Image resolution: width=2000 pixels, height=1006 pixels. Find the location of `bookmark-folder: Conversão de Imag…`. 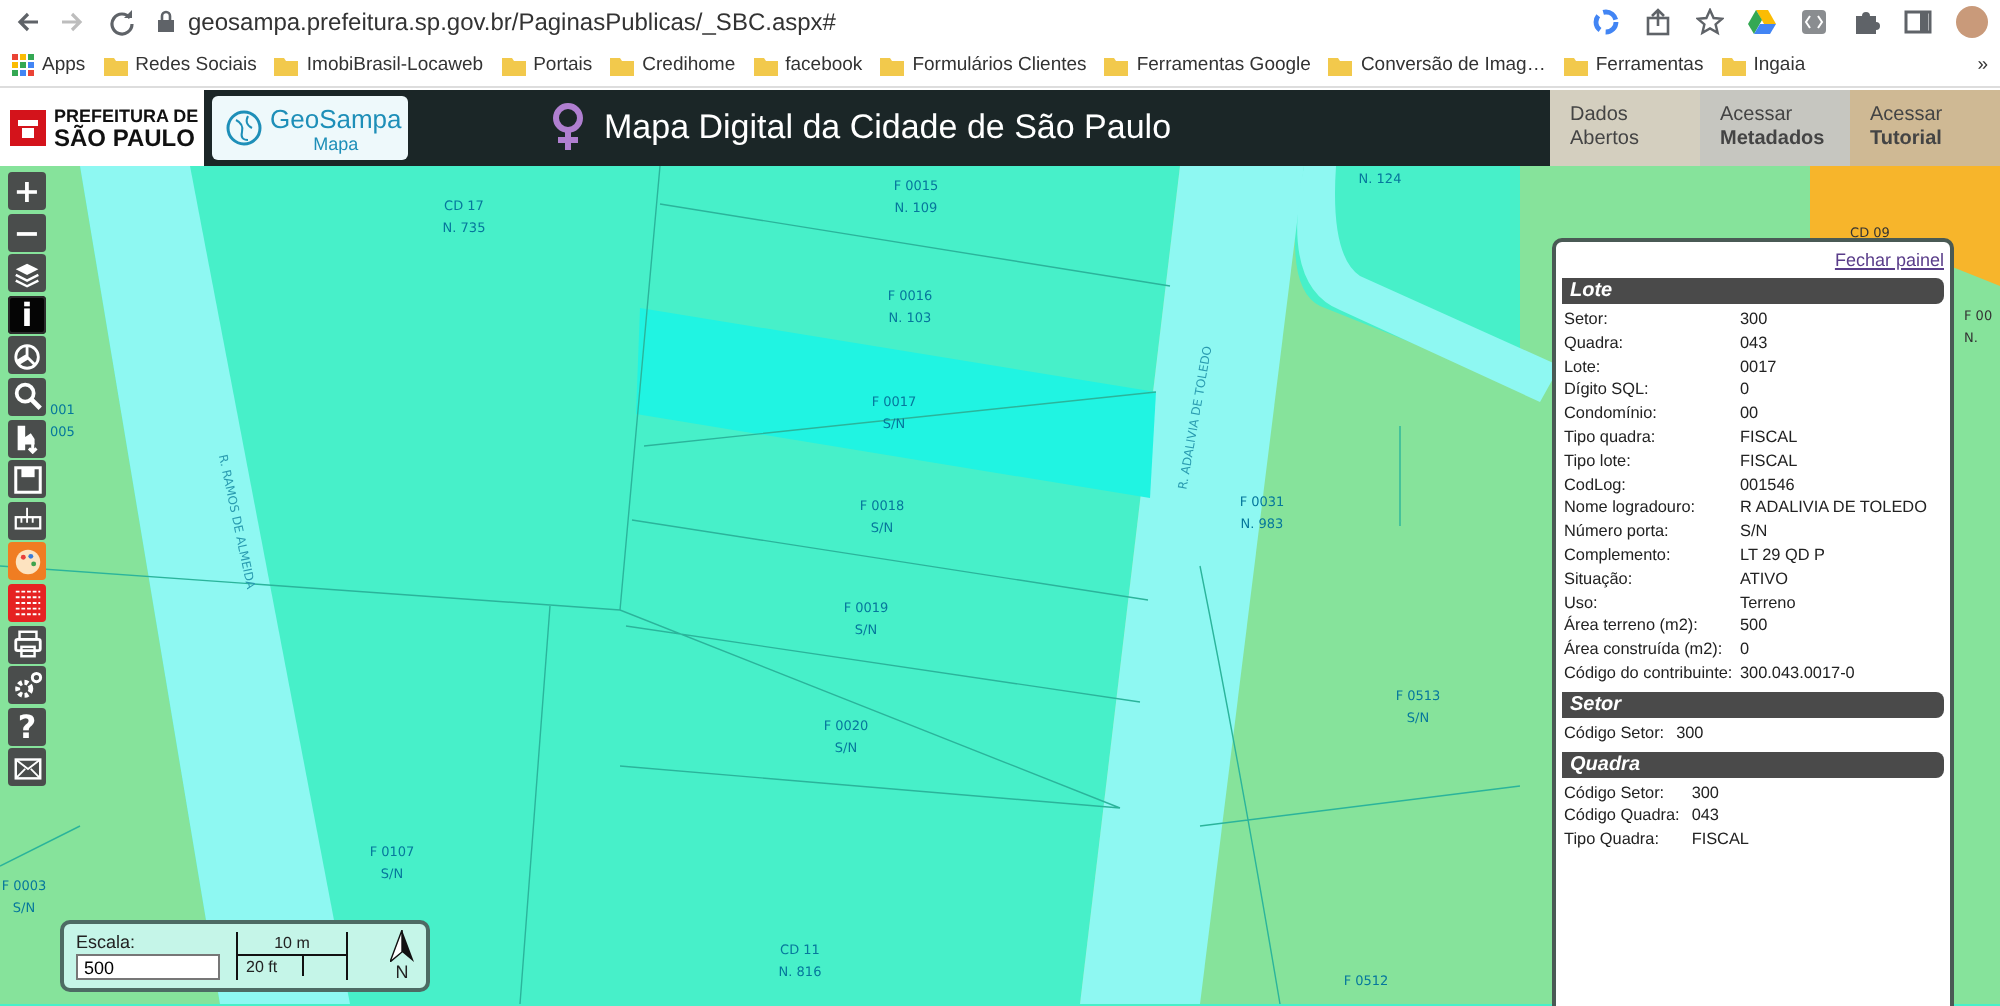

bookmark-folder: Conversão de Imag… is located at coordinates (1453, 65).